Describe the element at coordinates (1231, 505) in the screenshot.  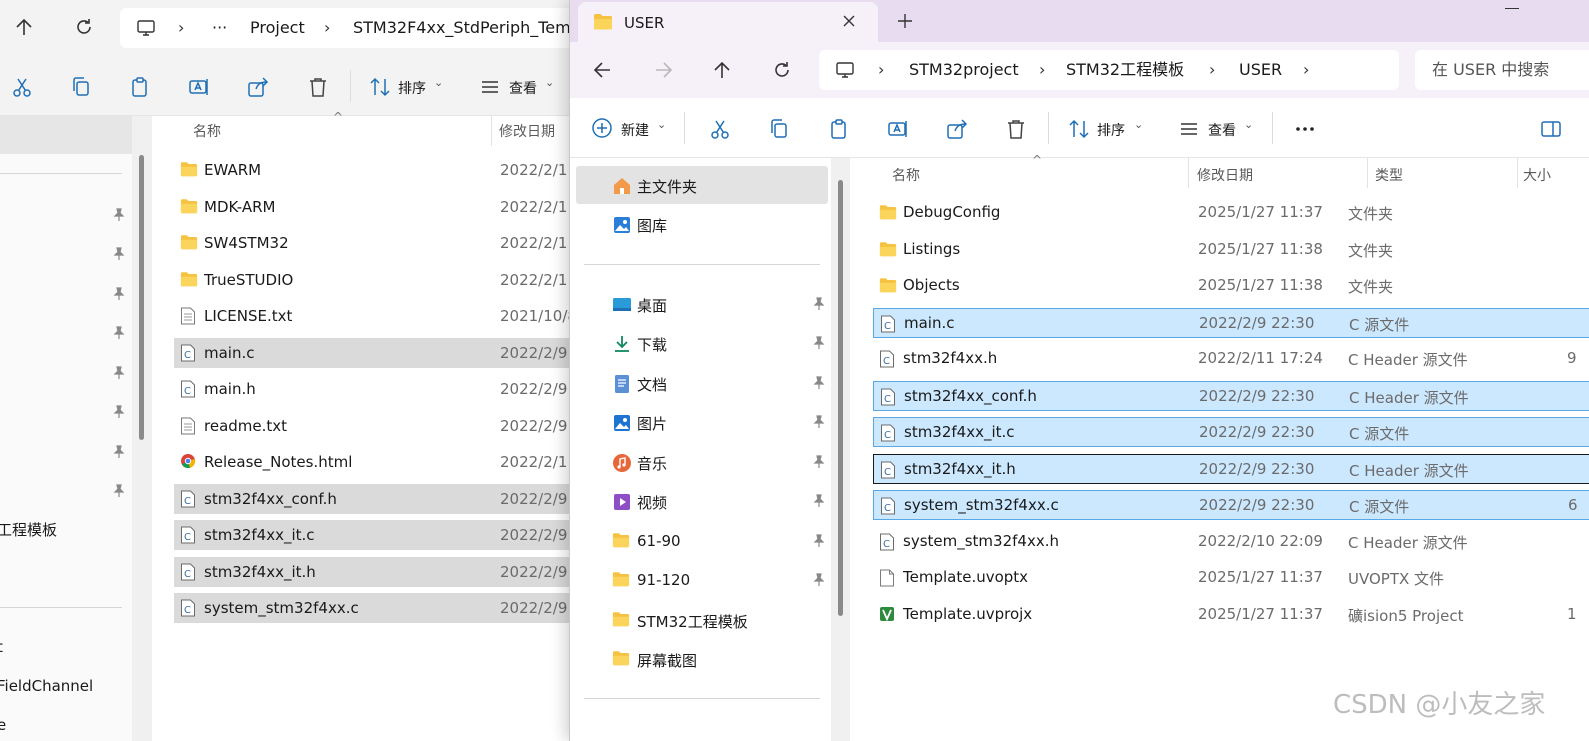
I see `file-row: Csystem_stm32f4xx.c 2022/2/9 22:30 C 源文件 6` at that location.